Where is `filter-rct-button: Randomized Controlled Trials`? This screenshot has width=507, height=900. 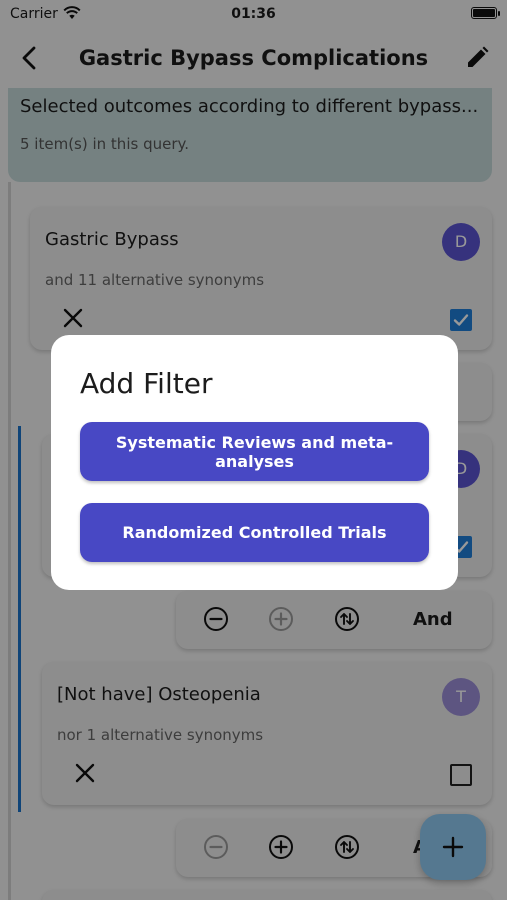
filter-rct-button: Randomized Controlled Trials is located at coordinates (254, 532).